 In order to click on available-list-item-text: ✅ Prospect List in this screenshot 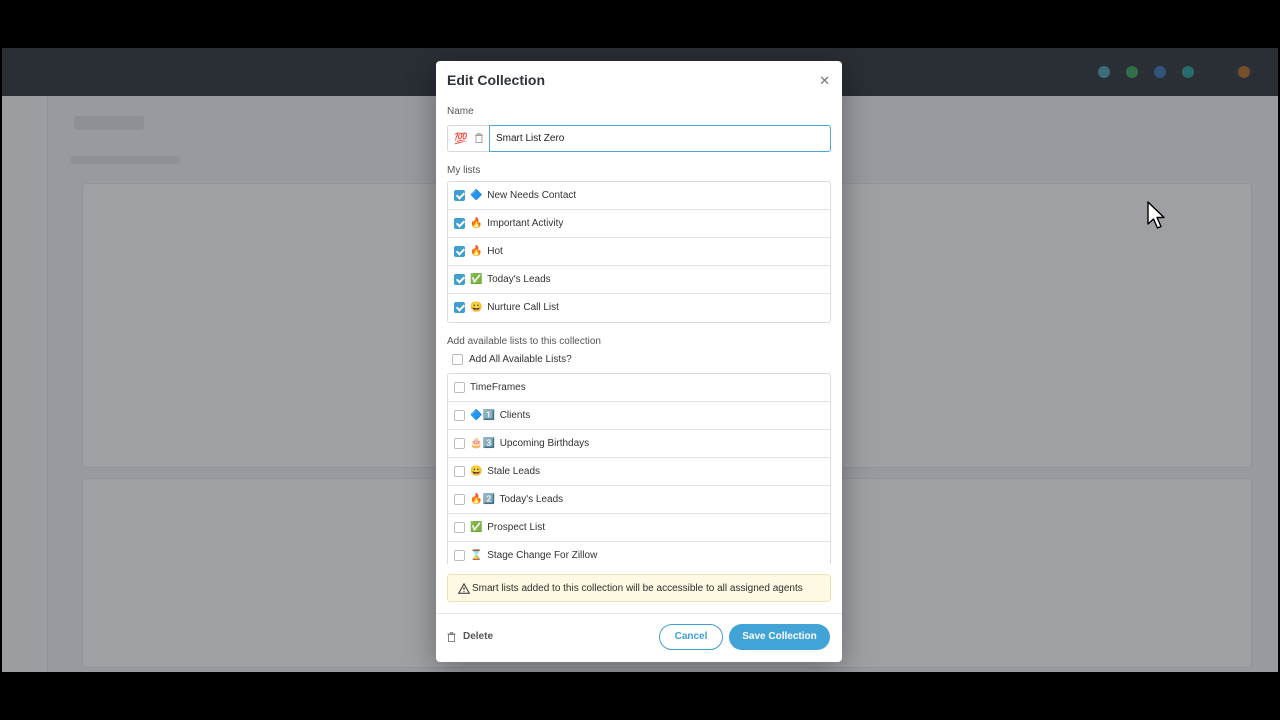, I will do `click(507, 527)`.